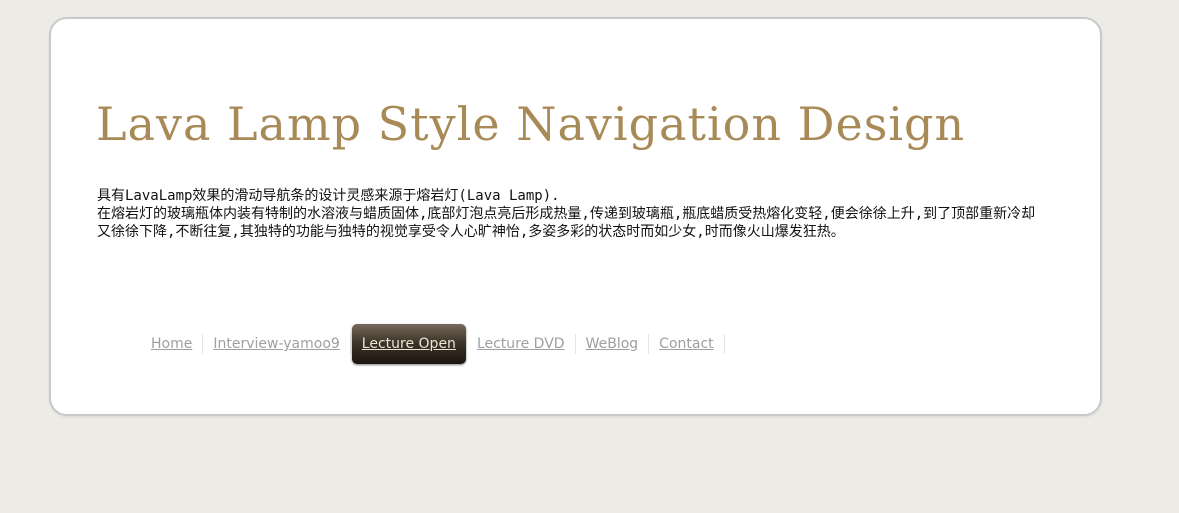 Image resolution: width=1179 pixels, height=513 pixels. I want to click on nav-link-lecture-open: Lecture Open, so click(409, 344).